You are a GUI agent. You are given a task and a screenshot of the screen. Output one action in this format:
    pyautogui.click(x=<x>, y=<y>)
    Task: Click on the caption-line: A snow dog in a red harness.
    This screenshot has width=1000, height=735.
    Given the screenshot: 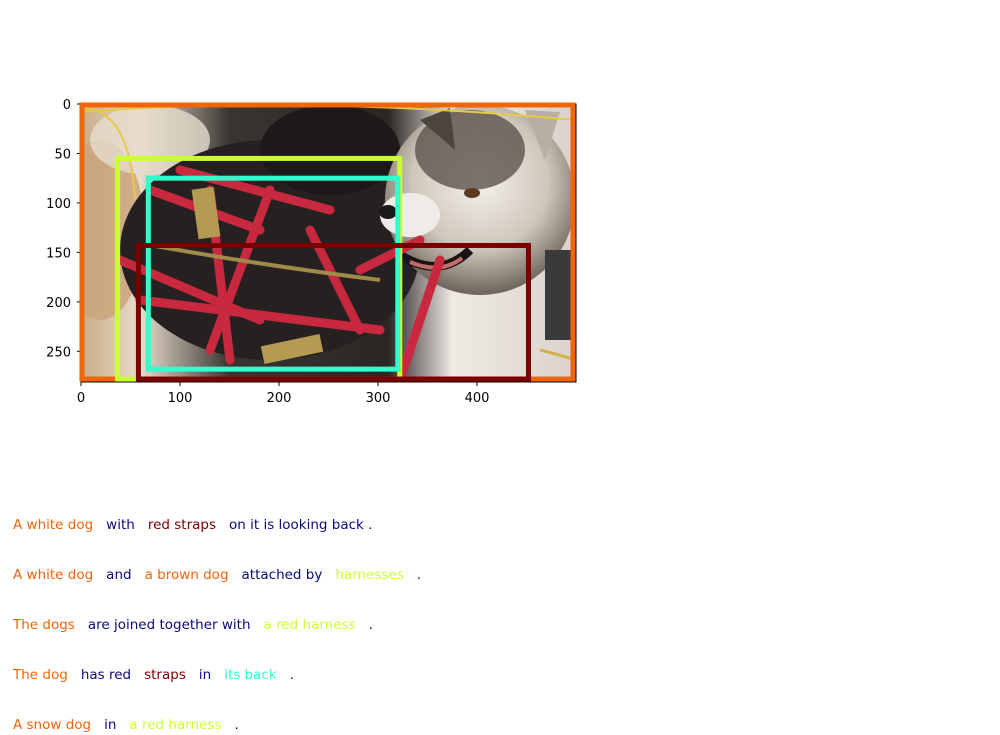 What is the action you would take?
    pyautogui.click(x=132, y=726)
    